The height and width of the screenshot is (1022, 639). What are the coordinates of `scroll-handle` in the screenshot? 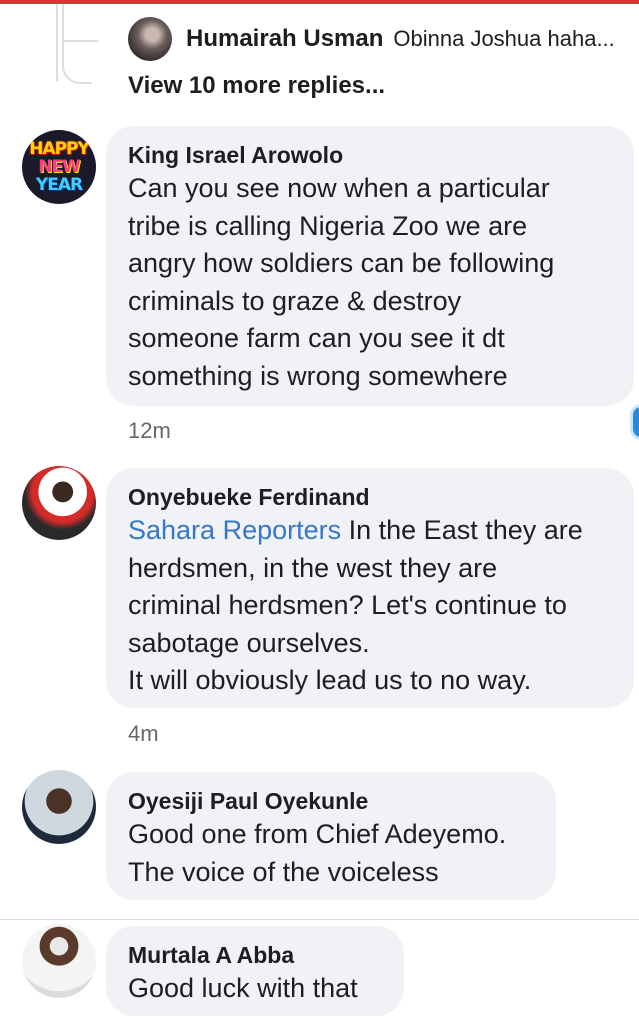 It's located at (634, 422).